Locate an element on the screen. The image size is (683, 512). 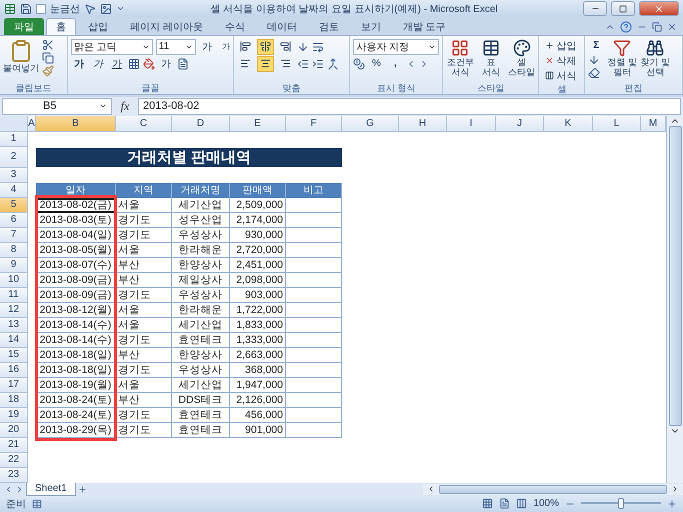
table-cell: 2,174,000 is located at coordinates (258, 220).